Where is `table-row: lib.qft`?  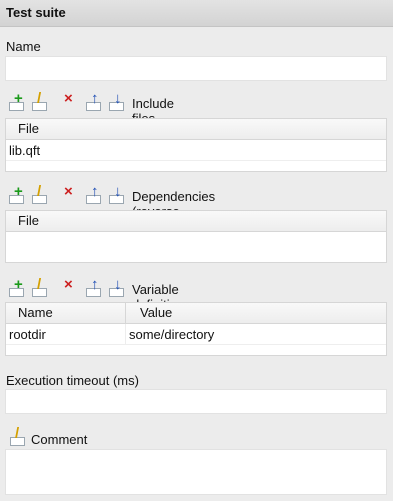 table-row: lib.qft is located at coordinates (196, 150).